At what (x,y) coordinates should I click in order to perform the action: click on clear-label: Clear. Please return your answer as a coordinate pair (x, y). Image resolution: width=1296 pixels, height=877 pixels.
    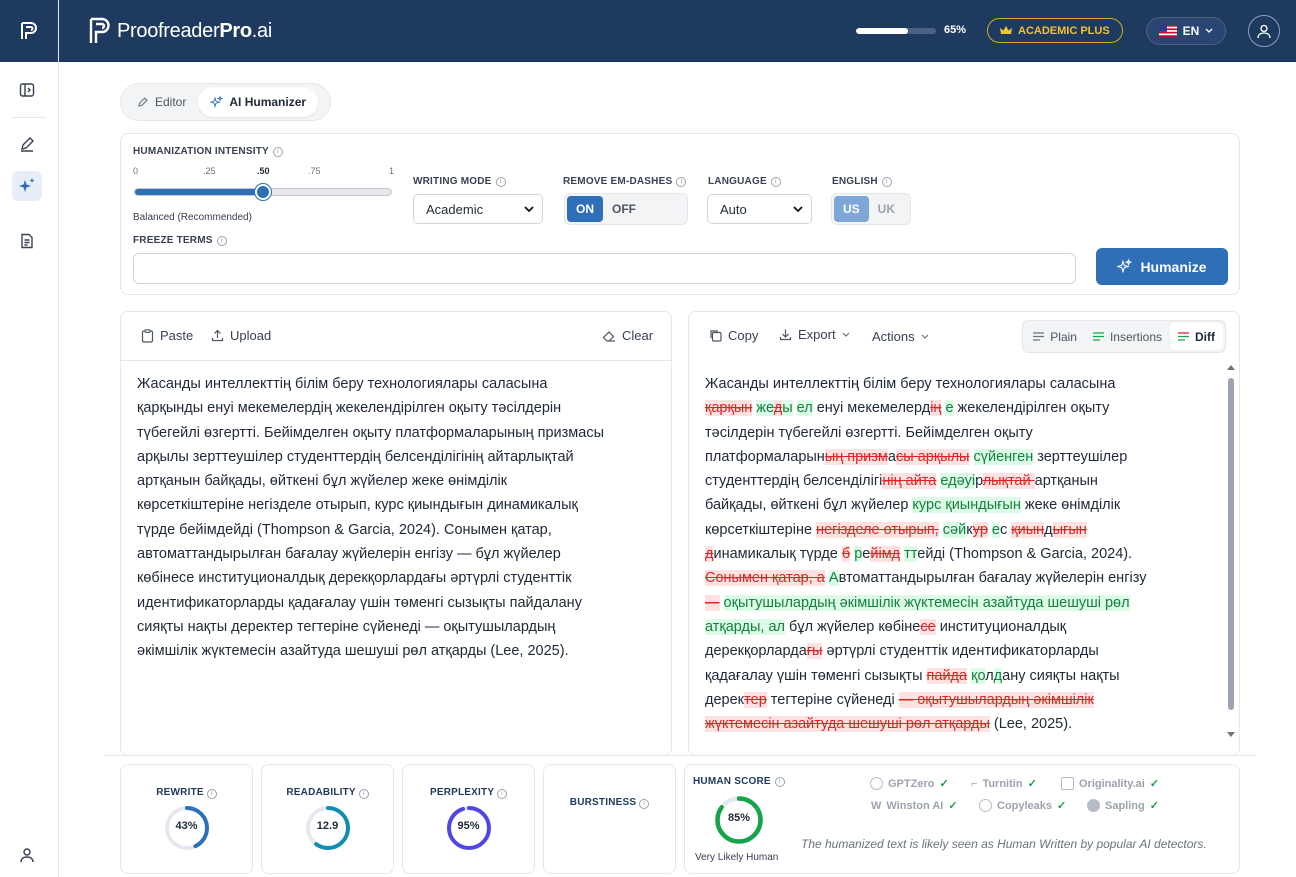
    Looking at the image, I should click on (638, 335).